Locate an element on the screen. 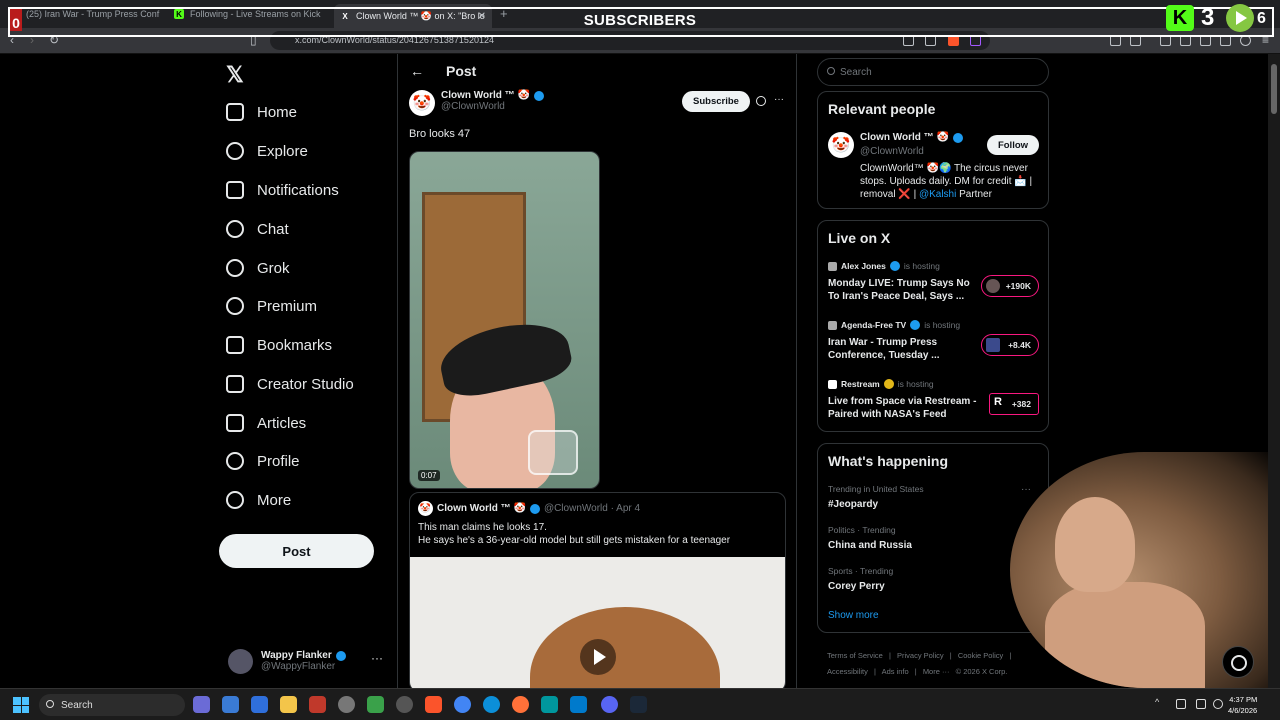 The height and width of the screenshot is (720, 1280). sidebar-item-more: More is located at coordinates (258, 500).